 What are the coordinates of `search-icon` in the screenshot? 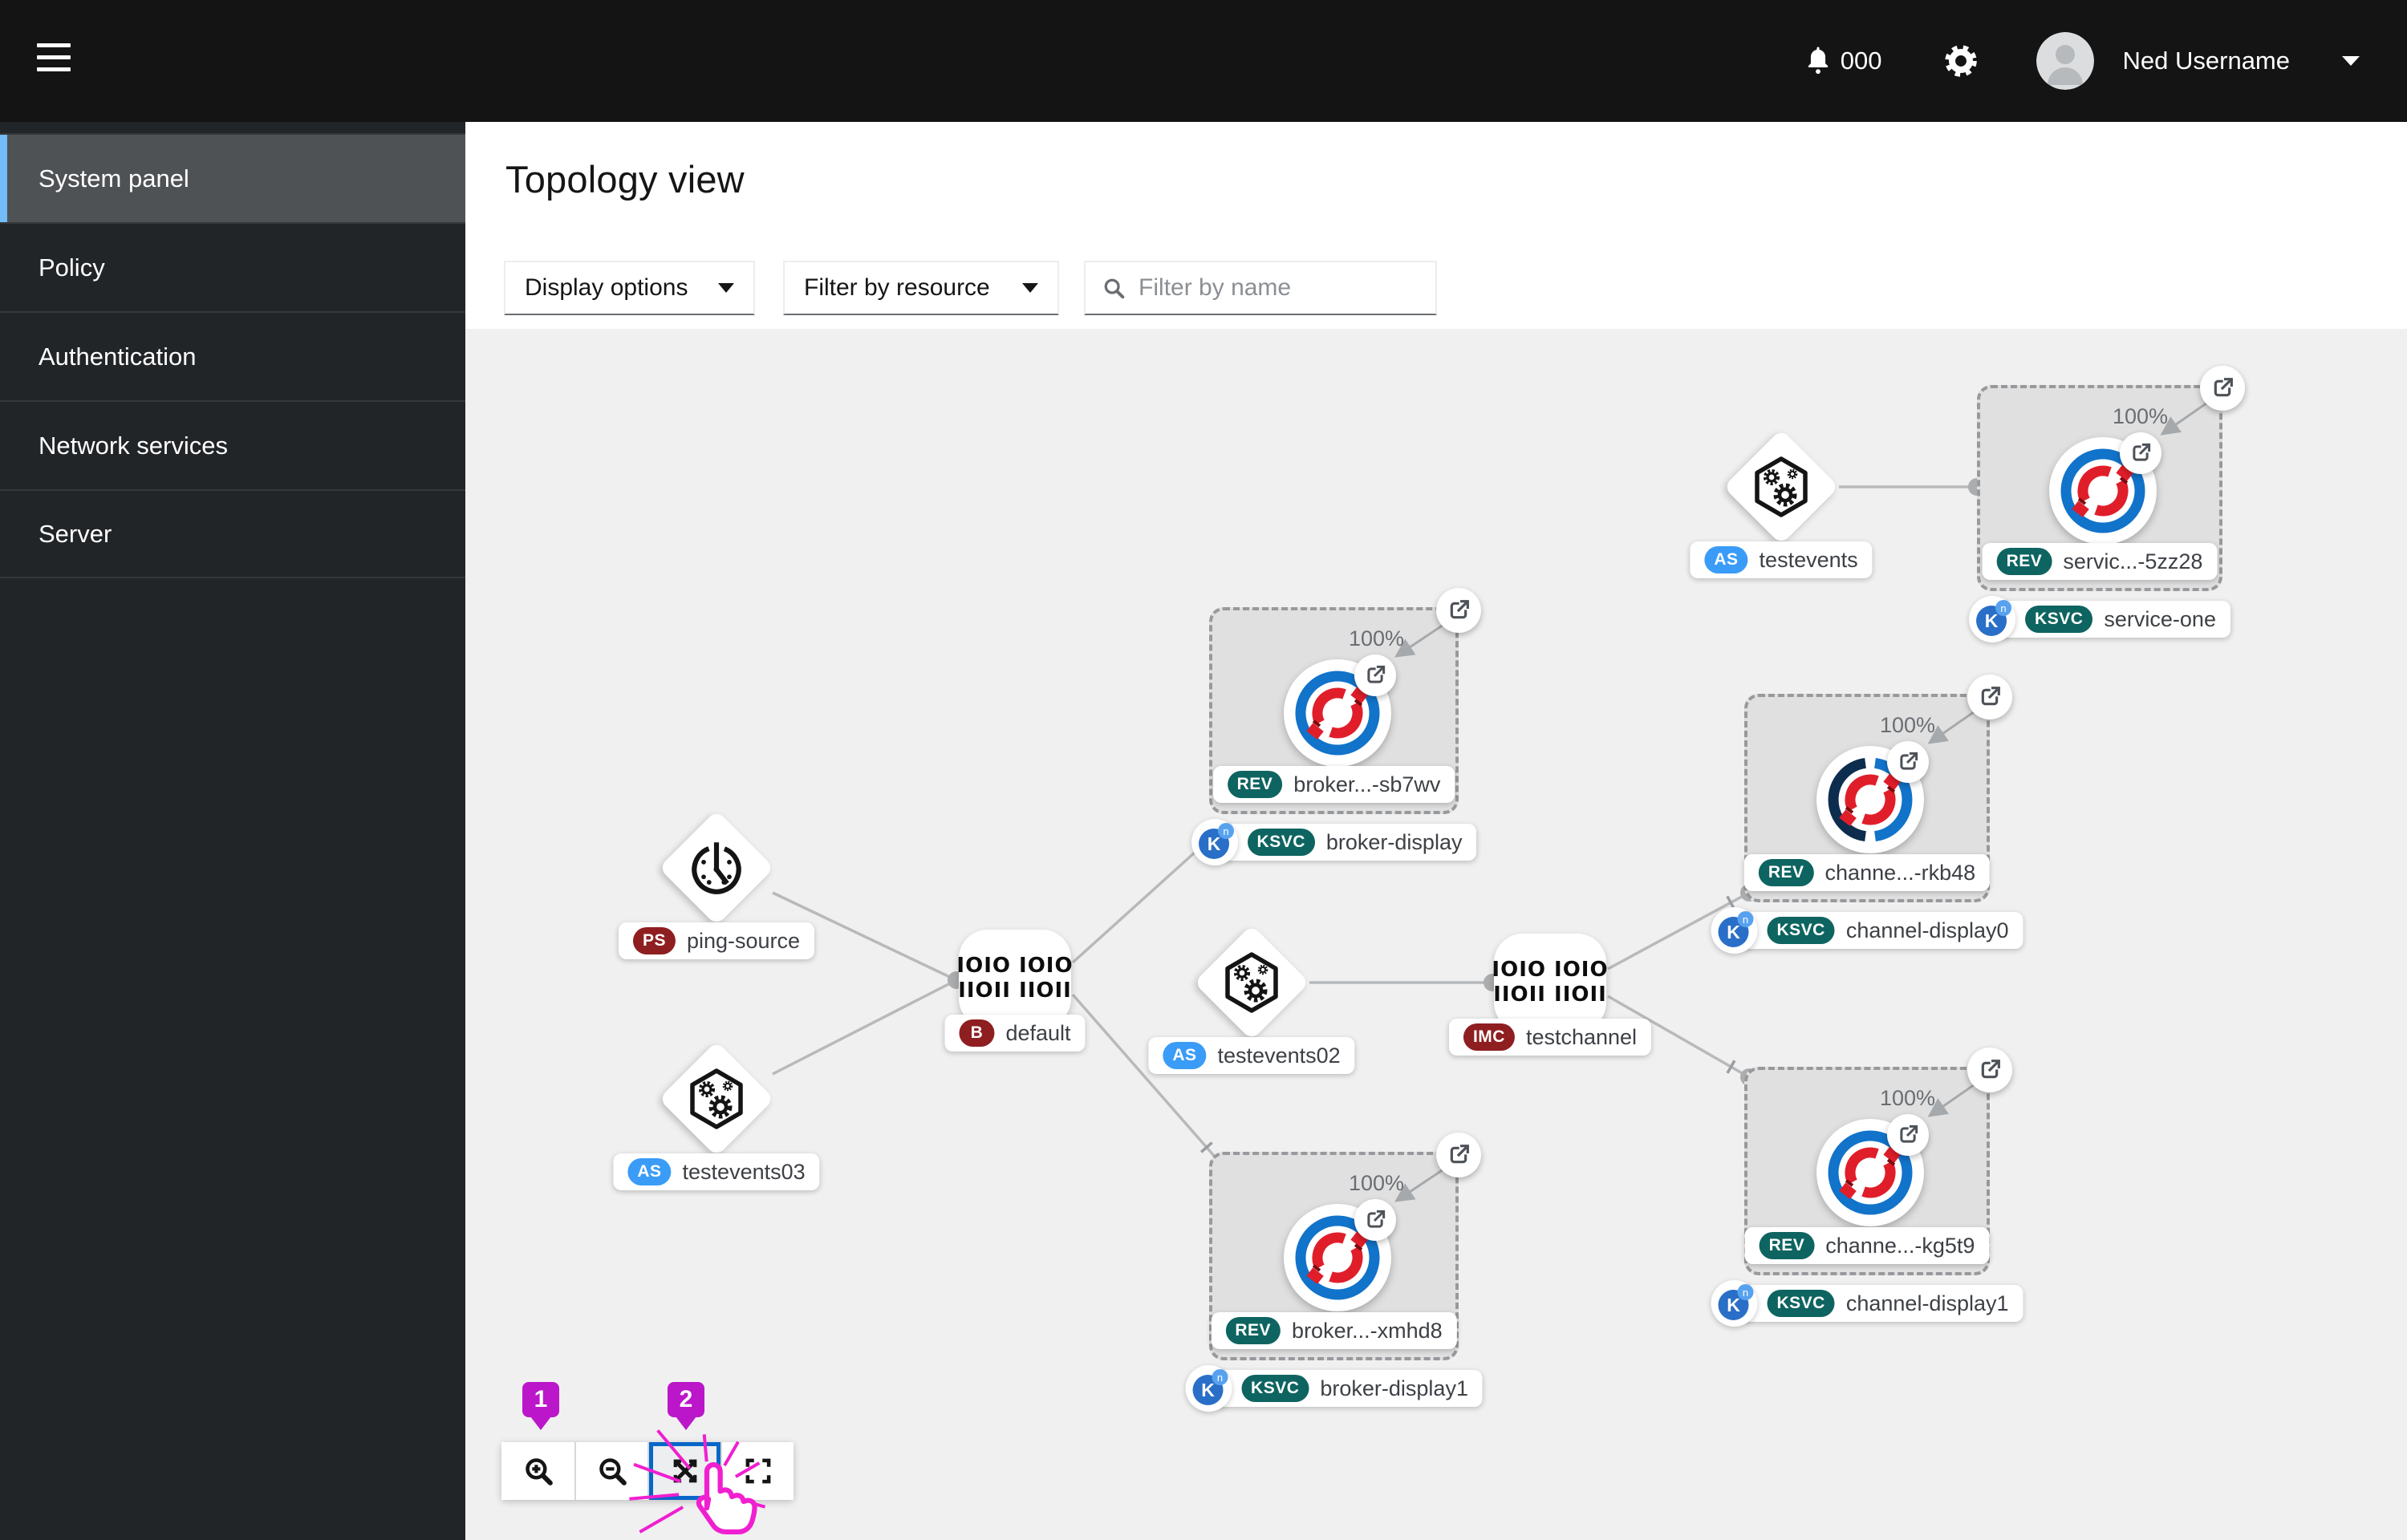 It's located at (1114, 288).